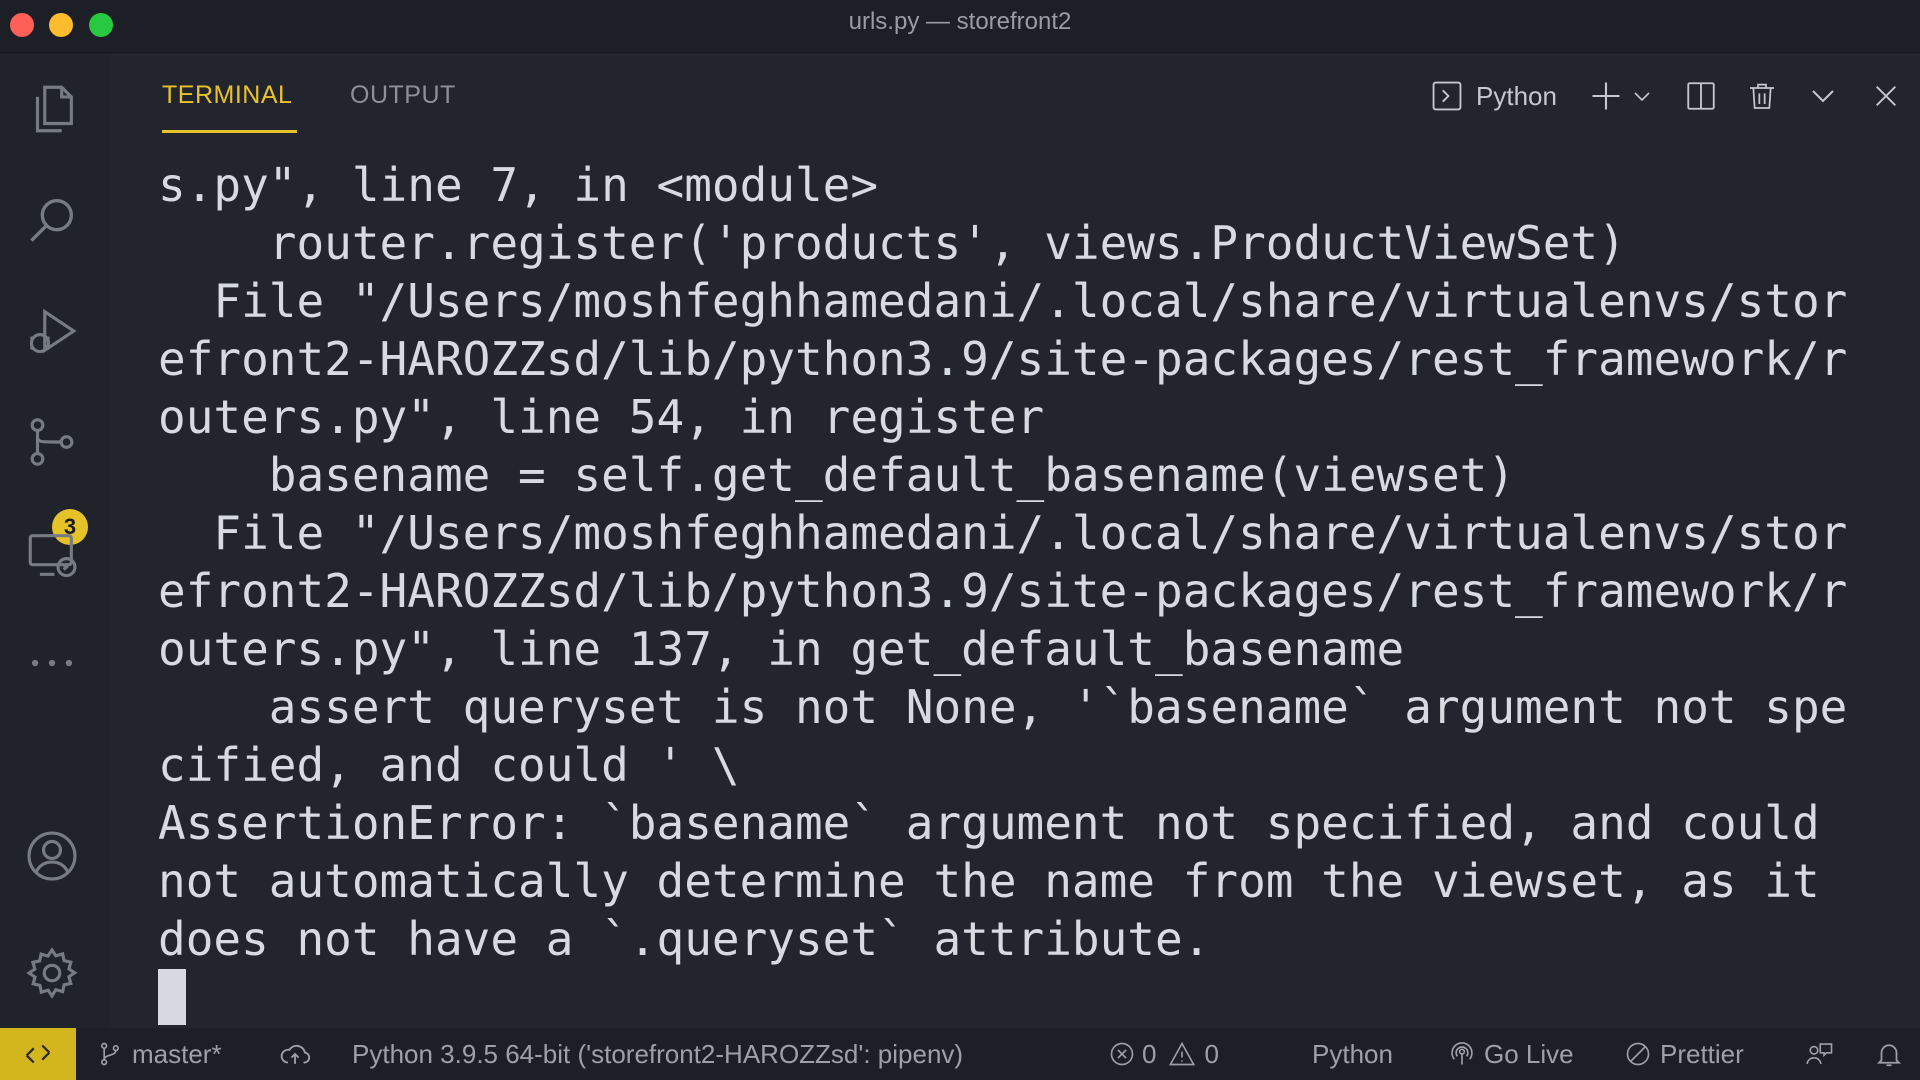 The width and height of the screenshot is (1920, 1080). What do you see at coordinates (1149, 1053) in the screenshot?
I see `error-count: 0` at bounding box center [1149, 1053].